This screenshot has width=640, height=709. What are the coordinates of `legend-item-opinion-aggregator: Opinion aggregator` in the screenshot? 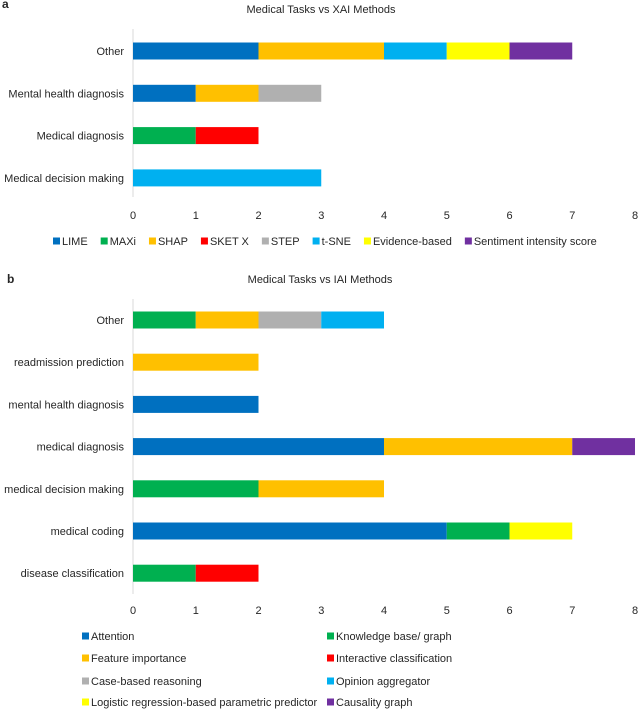 It's located at (379, 682).